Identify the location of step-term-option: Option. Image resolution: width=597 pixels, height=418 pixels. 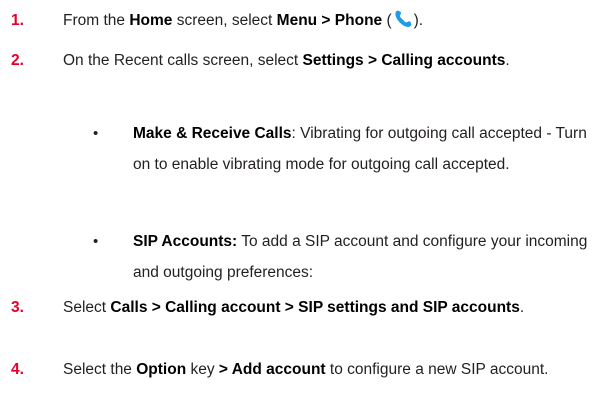
(161, 369).